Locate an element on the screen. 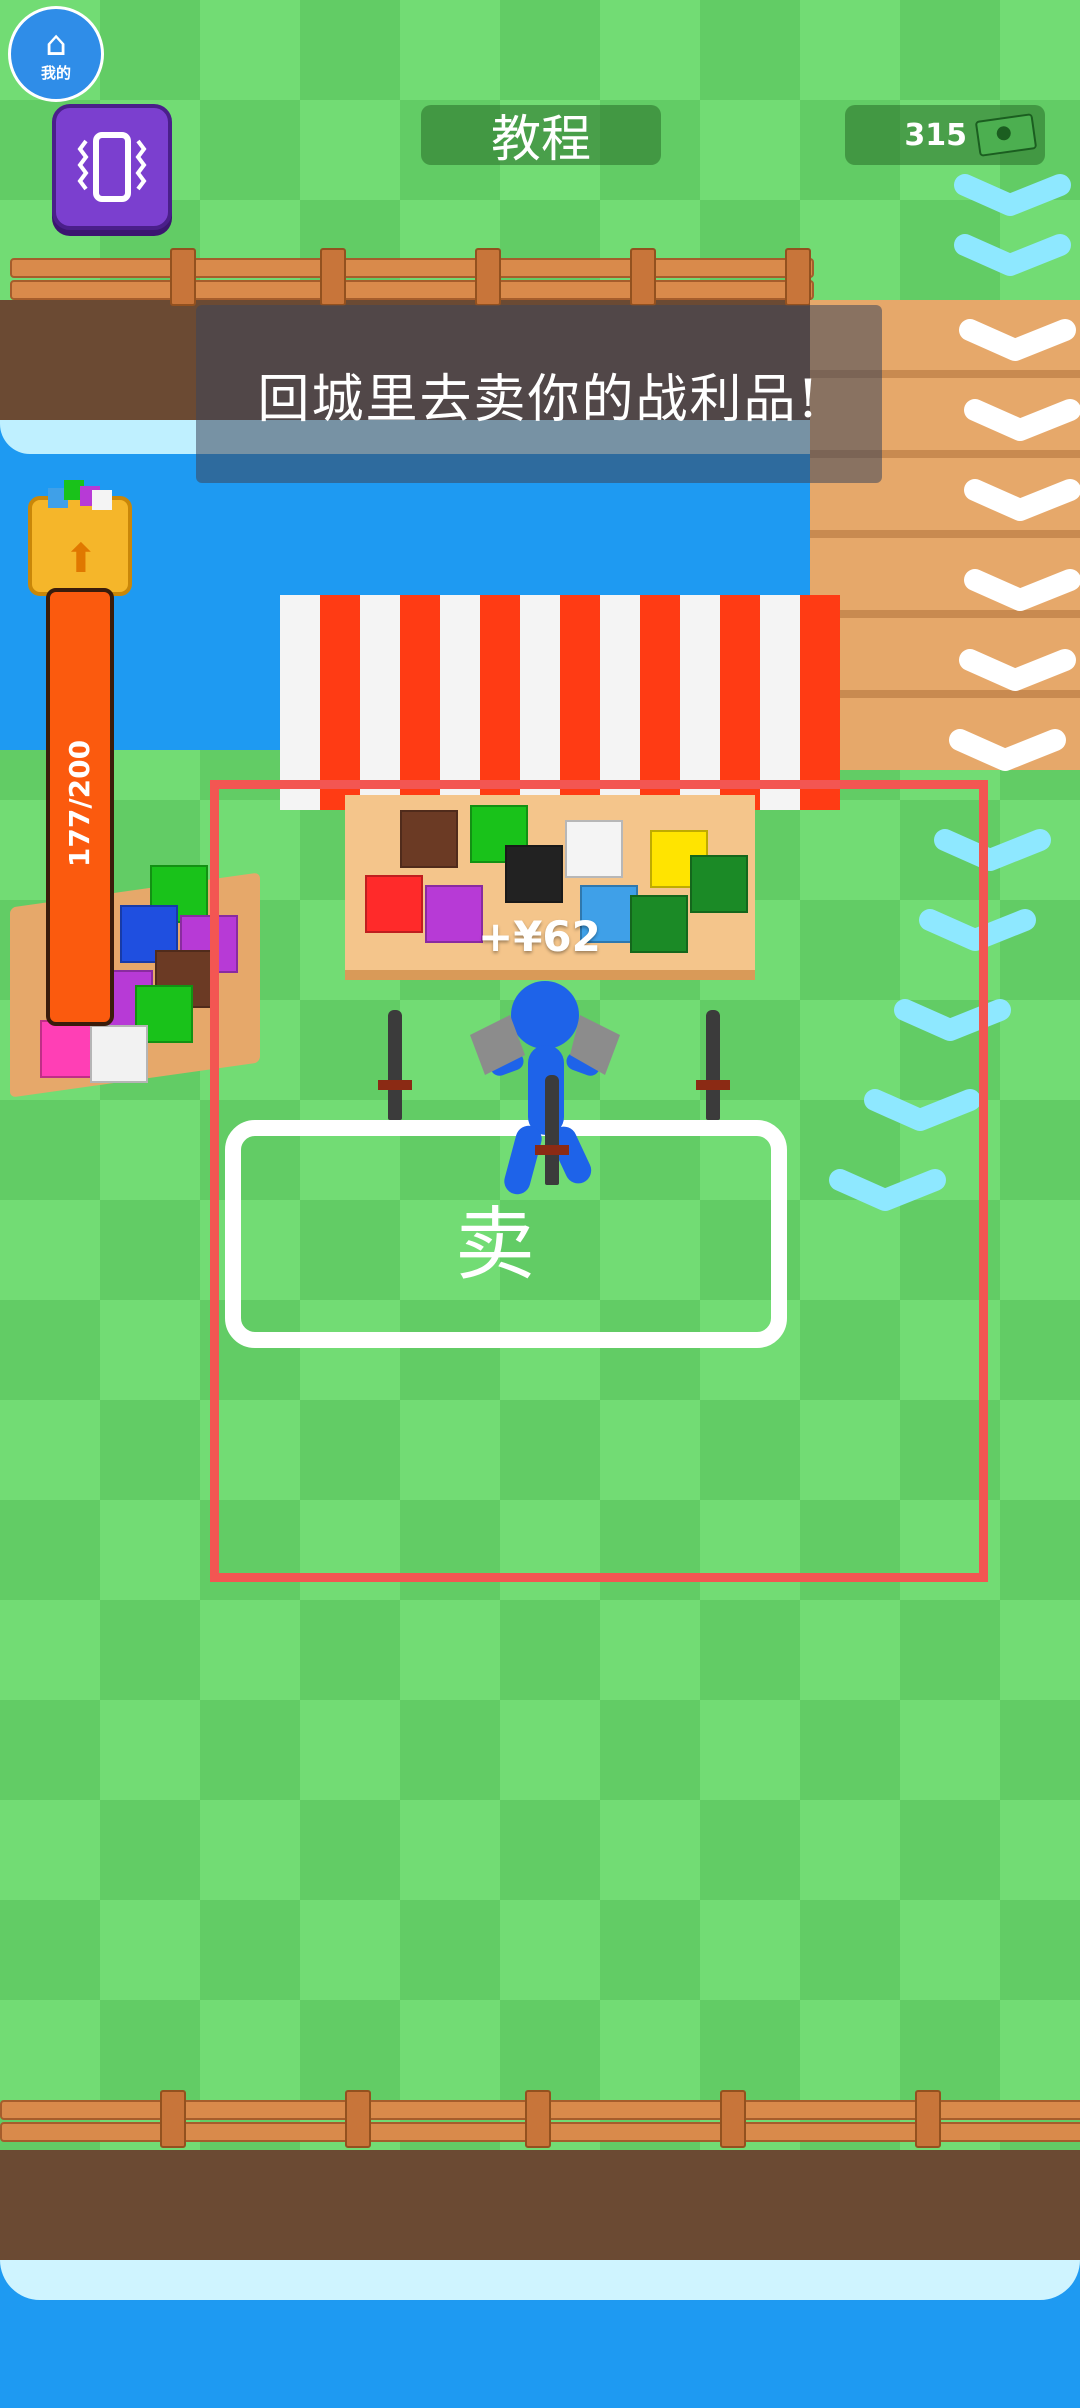 This screenshot has width=1080, height=2408. bottom-cliff is located at coordinates (540, 2205).